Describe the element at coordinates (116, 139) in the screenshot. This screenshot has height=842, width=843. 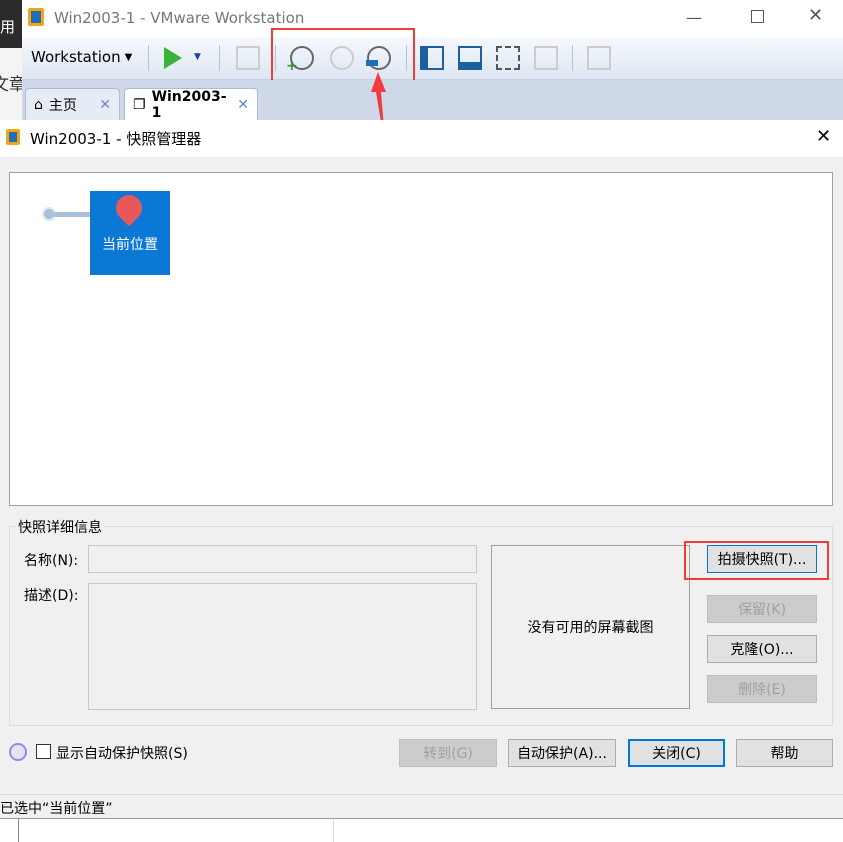
I see `dialog-title: Win2003-1 - 快照管理器` at that location.